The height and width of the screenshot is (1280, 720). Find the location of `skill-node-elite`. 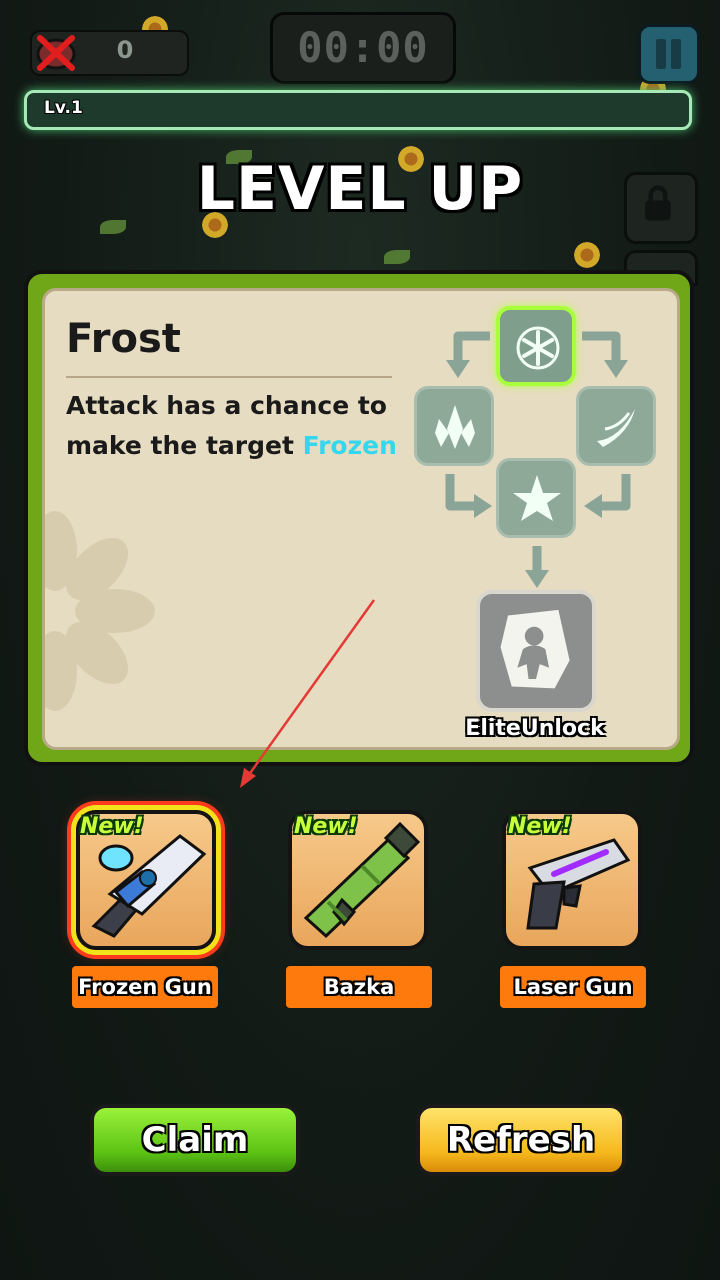

skill-node-elite is located at coordinates (536, 651).